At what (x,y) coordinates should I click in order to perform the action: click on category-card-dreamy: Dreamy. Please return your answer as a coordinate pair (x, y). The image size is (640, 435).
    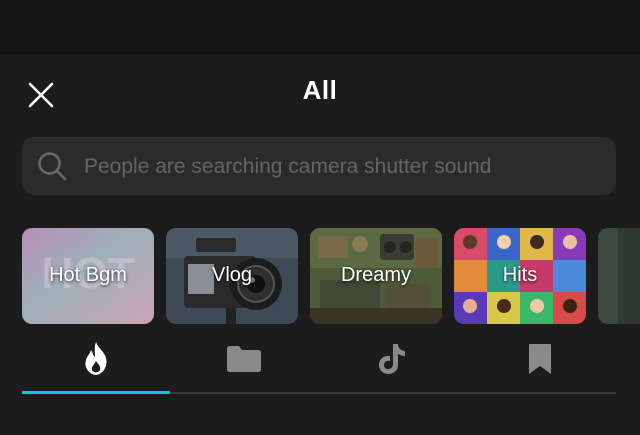
    Looking at the image, I should click on (376, 276).